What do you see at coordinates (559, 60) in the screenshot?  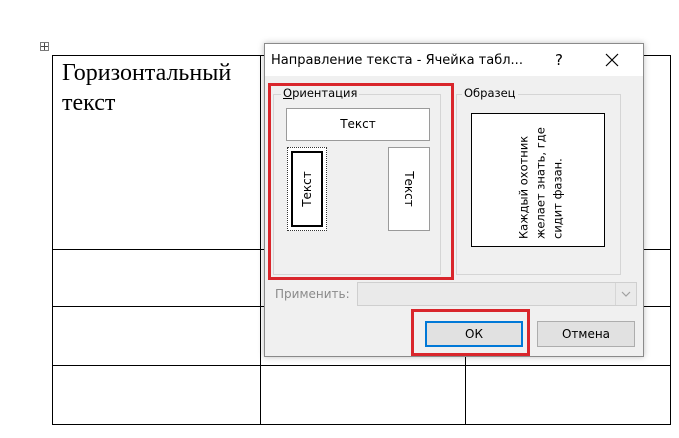 I see `help-button: ?` at bounding box center [559, 60].